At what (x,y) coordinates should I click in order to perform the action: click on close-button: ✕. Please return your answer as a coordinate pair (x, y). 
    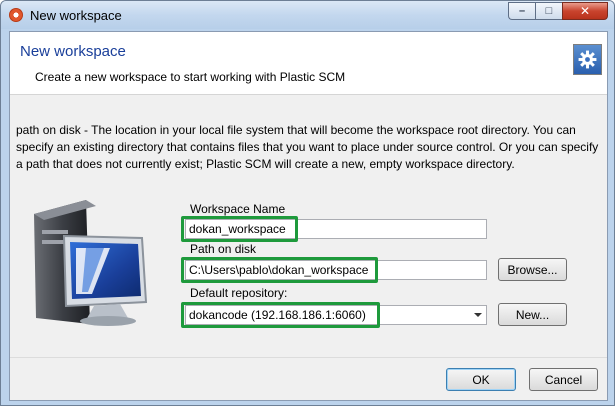
    Looking at the image, I should click on (585, 11).